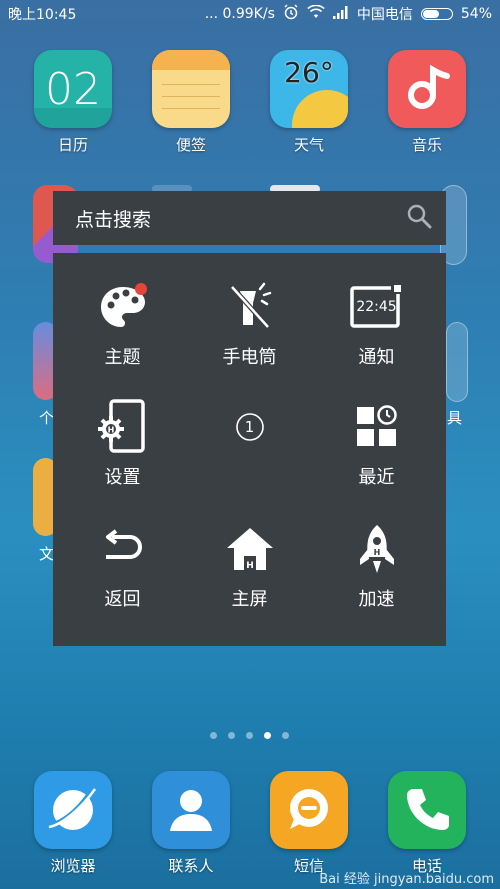 This screenshot has width=500, height=889. I want to click on search-icon, so click(419, 218).